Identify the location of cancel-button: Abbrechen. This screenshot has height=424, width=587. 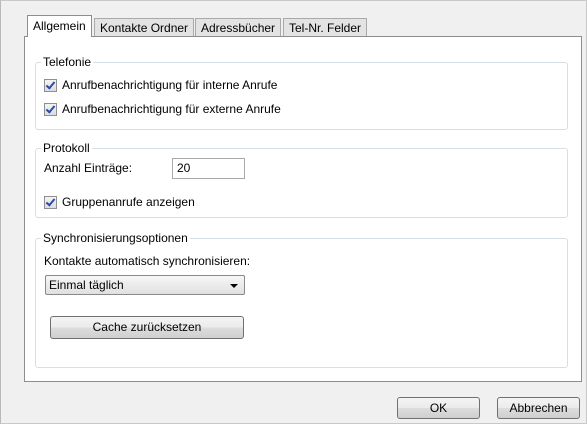
(538, 408).